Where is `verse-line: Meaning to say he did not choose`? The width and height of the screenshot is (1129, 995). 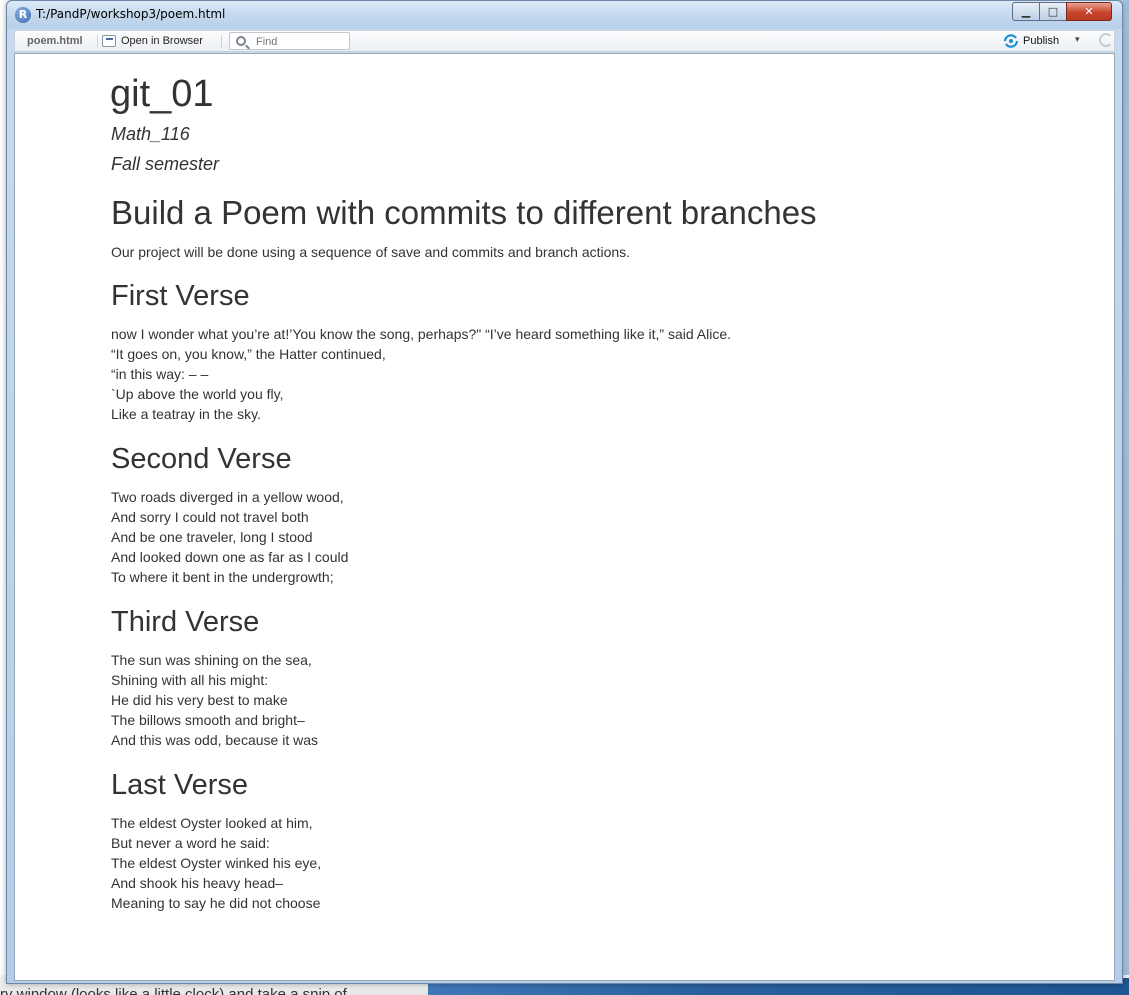
verse-line: Meaning to say he did not choose is located at coordinates (216, 903).